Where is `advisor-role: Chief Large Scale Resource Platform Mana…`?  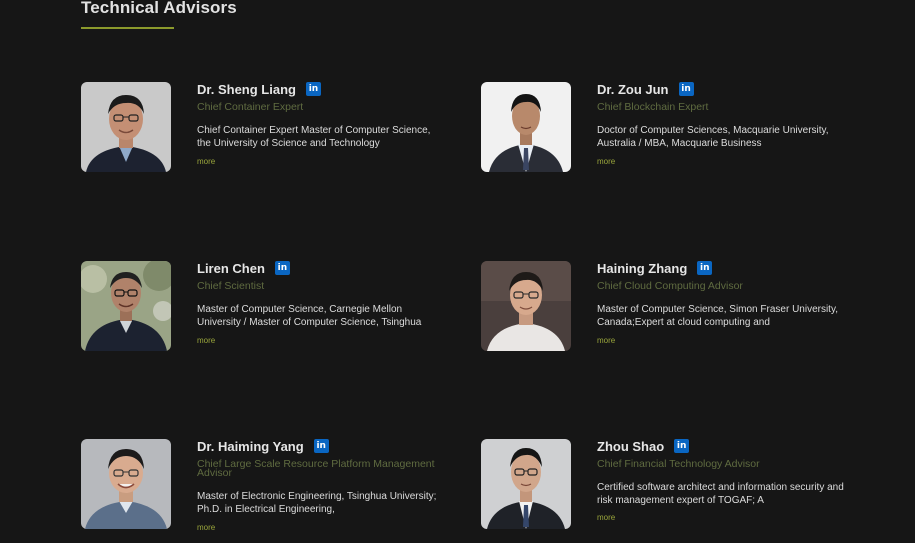 advisor-role: Chief Large Scale Resource Platform Mana… is located at coordinates (316, 468).